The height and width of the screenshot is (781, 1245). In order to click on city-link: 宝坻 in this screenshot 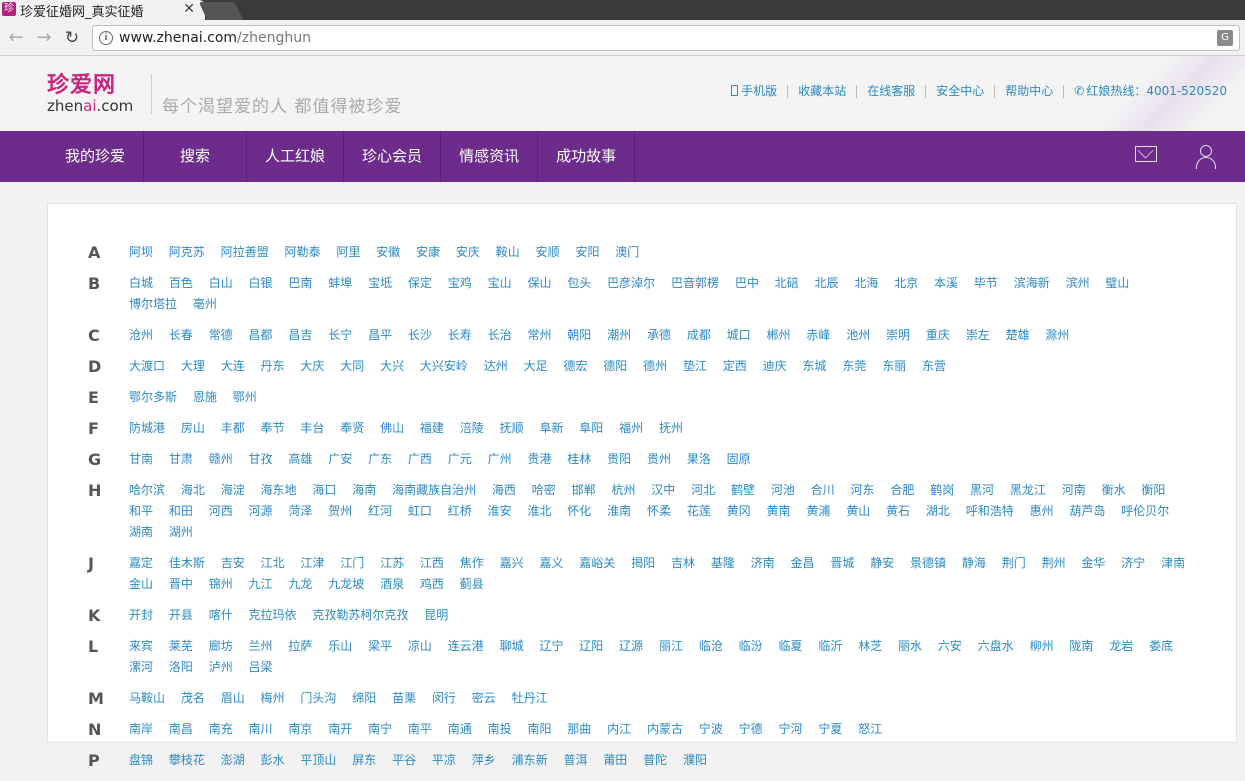, I will do `click(380, 283)`.